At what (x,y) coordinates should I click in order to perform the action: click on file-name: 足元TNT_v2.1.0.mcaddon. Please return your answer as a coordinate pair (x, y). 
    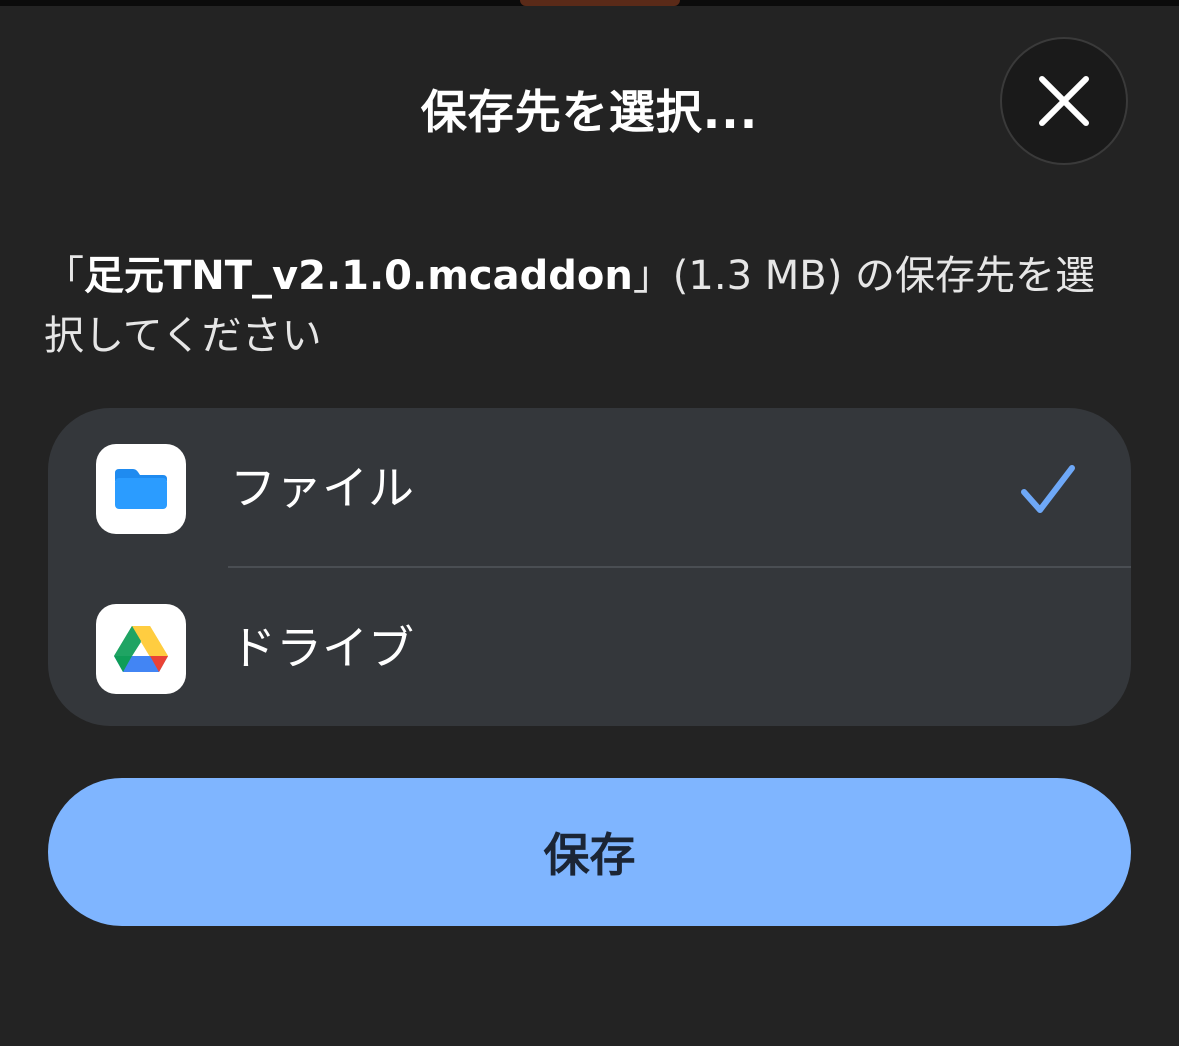
    Looking at the image, I should click on (358, 276).